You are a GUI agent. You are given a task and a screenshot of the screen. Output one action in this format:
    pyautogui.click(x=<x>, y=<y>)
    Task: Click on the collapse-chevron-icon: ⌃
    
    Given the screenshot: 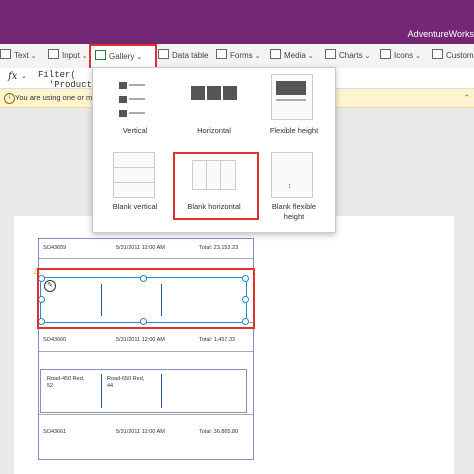 What is the action you would take?
    pyautogui.click(x=467, y=98)
    